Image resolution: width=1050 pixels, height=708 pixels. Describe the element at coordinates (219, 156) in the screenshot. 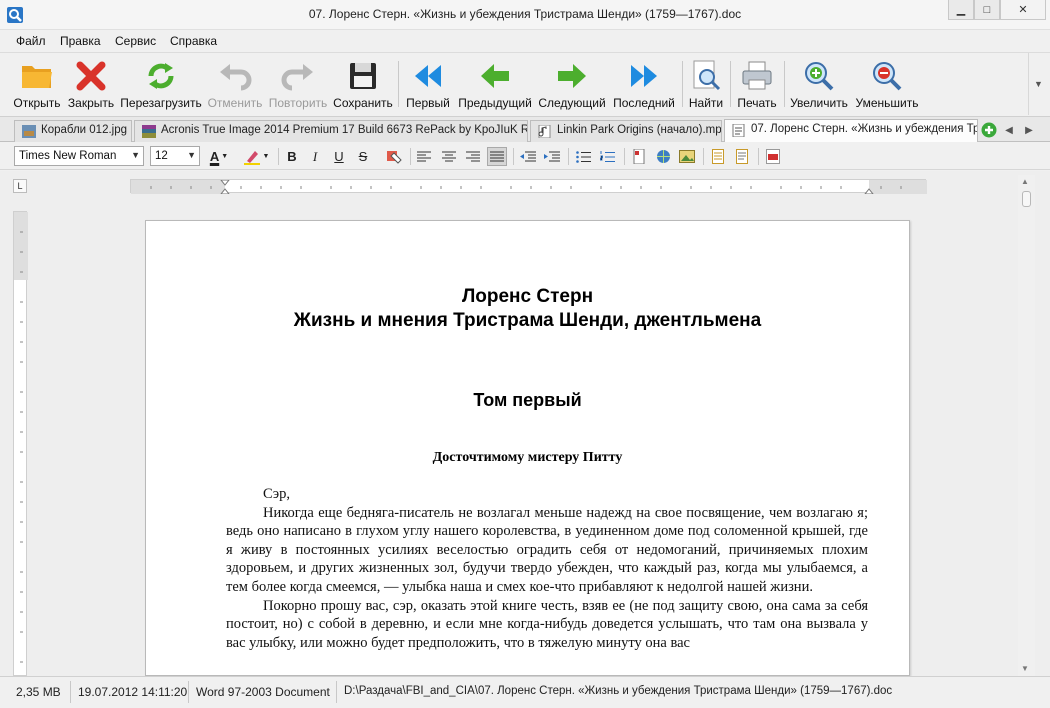

I see `font-color-button: A ▼` at that location.